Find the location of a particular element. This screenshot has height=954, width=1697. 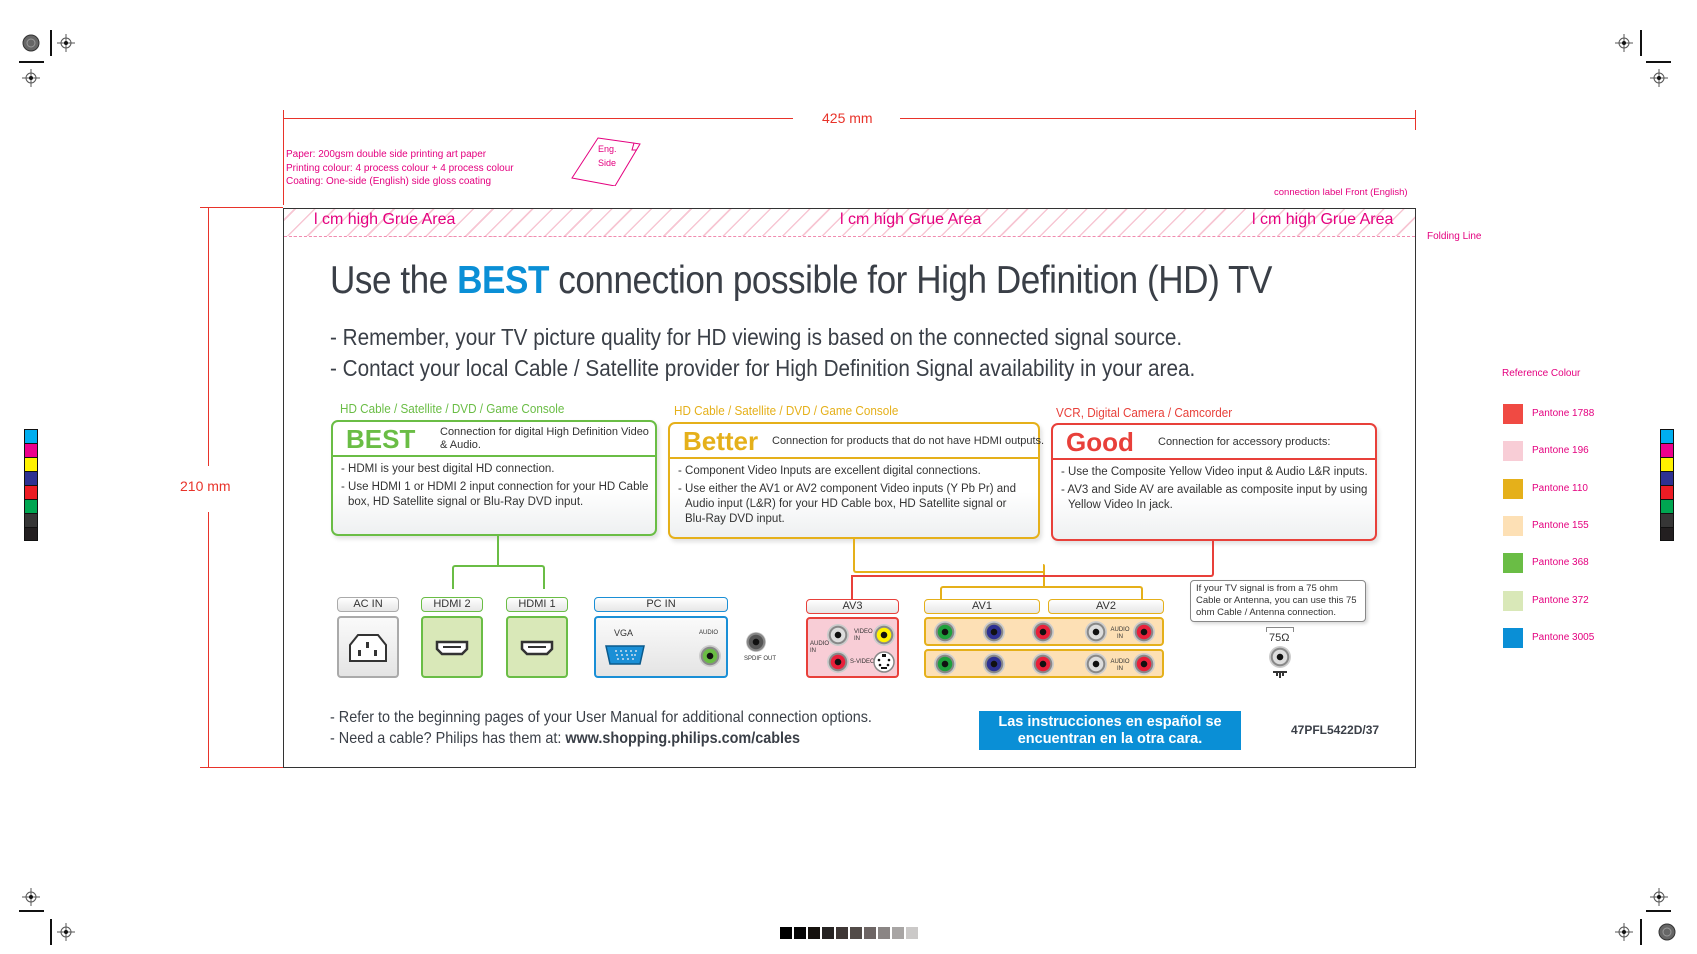

color-bar-left is located at coordinates (31, 485).